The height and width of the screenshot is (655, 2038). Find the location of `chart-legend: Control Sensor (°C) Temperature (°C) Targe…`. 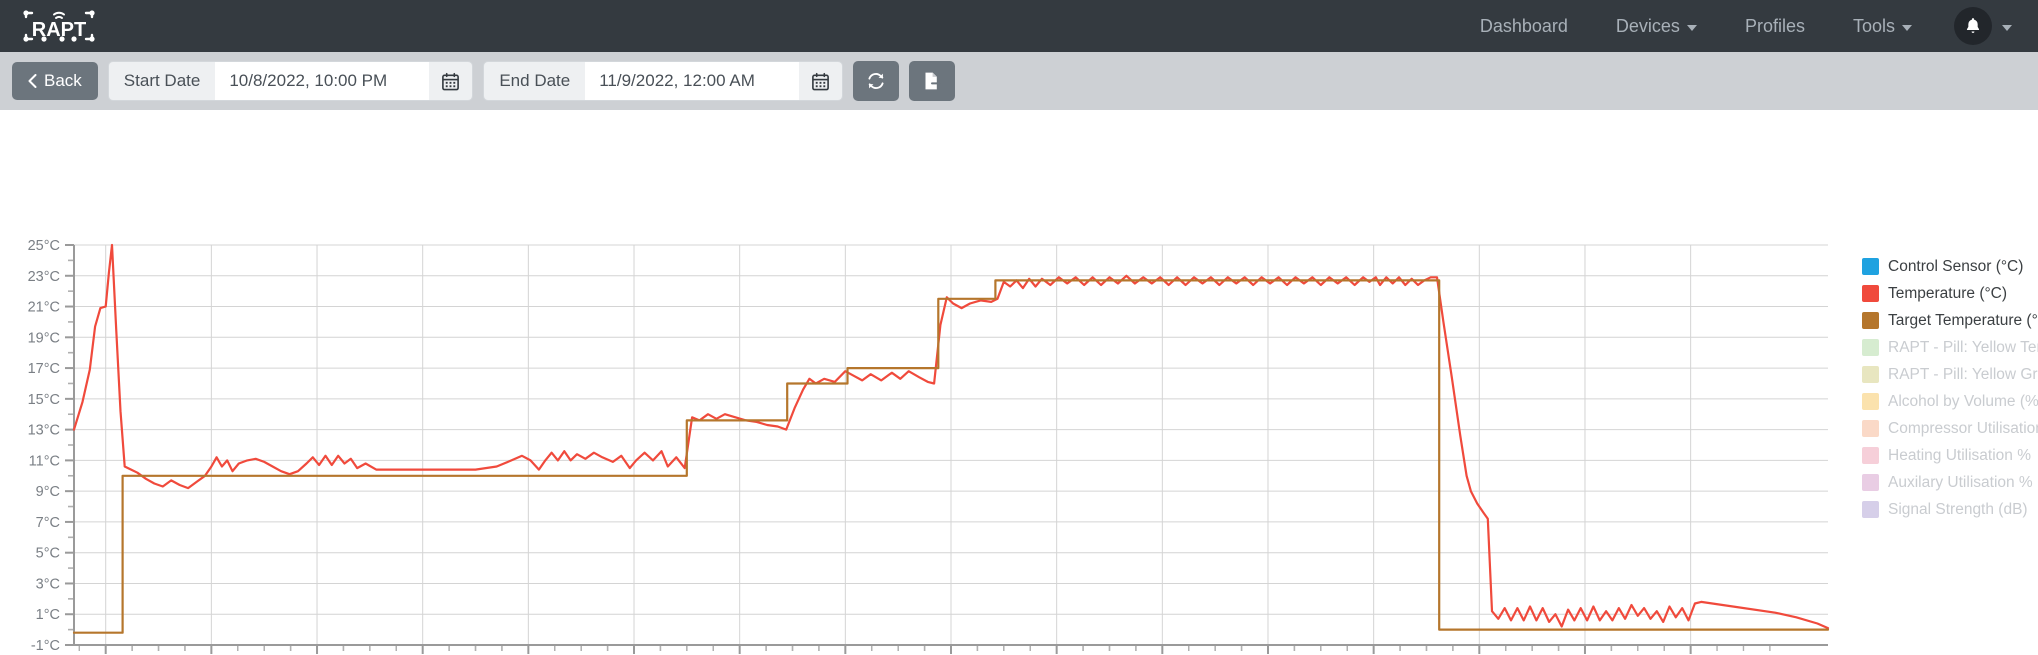

chart-legend: Control Sensor (°C) Temperature (°C) Targe… is located at coordinates (1950, 388).